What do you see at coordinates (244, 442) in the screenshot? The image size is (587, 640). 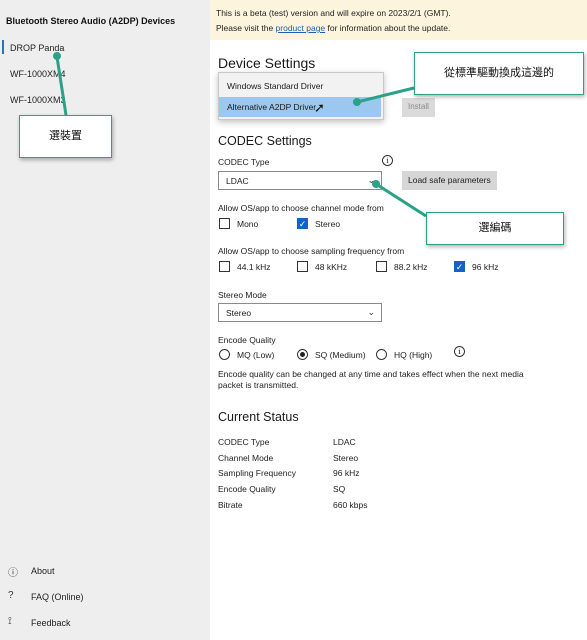 I see `status-key-codec: CODEC Type` at bounding box center [244, 442].